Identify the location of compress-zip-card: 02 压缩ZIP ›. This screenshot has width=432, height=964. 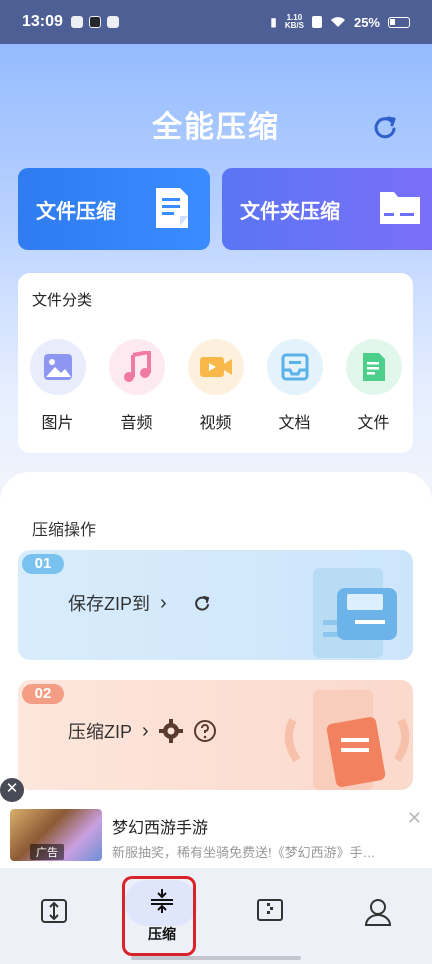
(215, 735).